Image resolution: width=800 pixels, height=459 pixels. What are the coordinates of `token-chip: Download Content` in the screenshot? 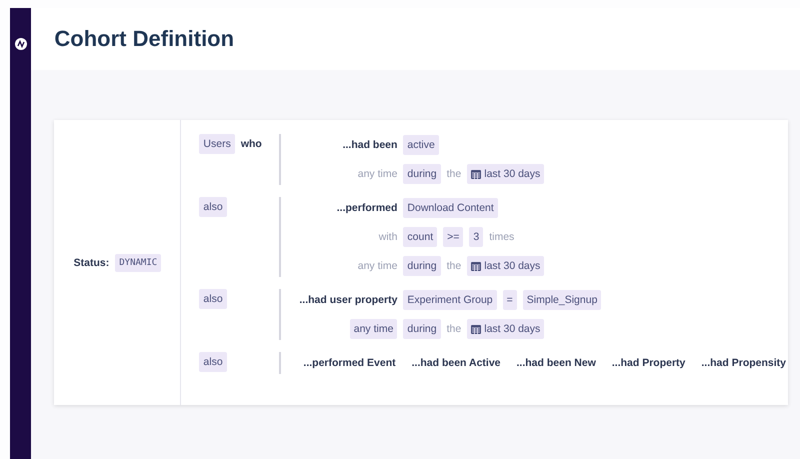 It's located at (450, 208).